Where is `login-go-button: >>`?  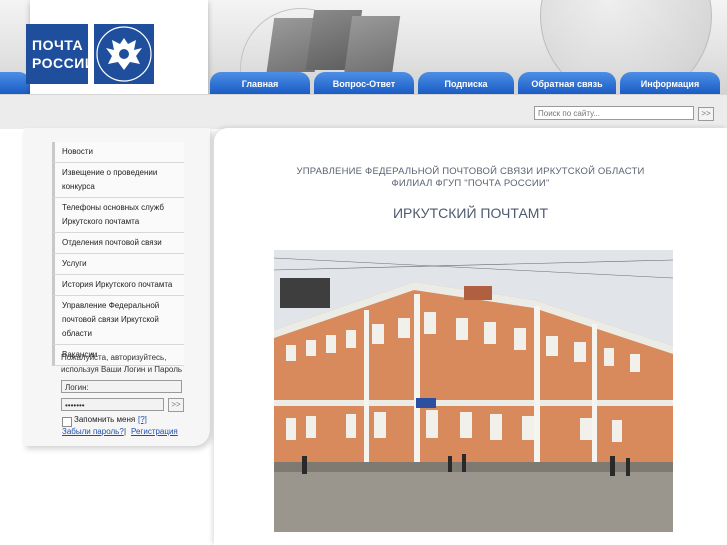
login-go-button: >> is located at coordinates (176, 405).